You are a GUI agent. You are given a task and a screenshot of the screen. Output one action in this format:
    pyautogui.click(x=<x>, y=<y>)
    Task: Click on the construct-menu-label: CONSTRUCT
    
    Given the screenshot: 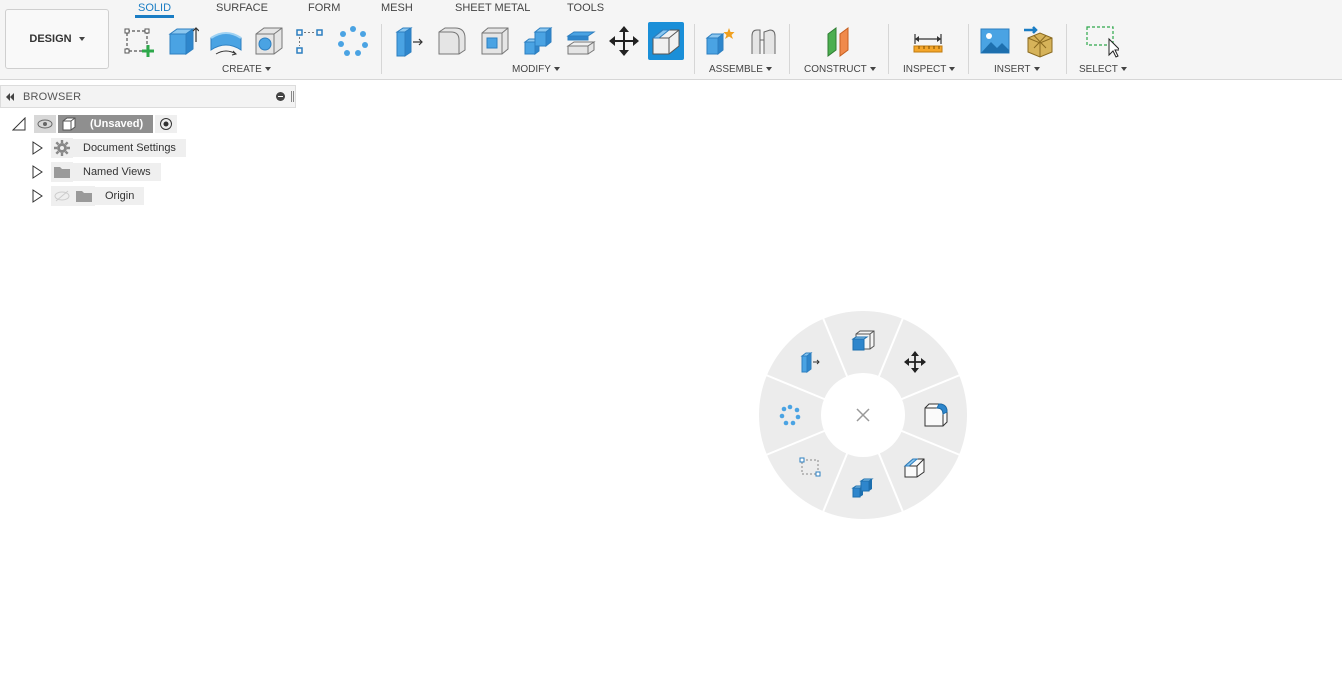 What is the action you would take?
    pyautogui.click(x=835, y=69)
    